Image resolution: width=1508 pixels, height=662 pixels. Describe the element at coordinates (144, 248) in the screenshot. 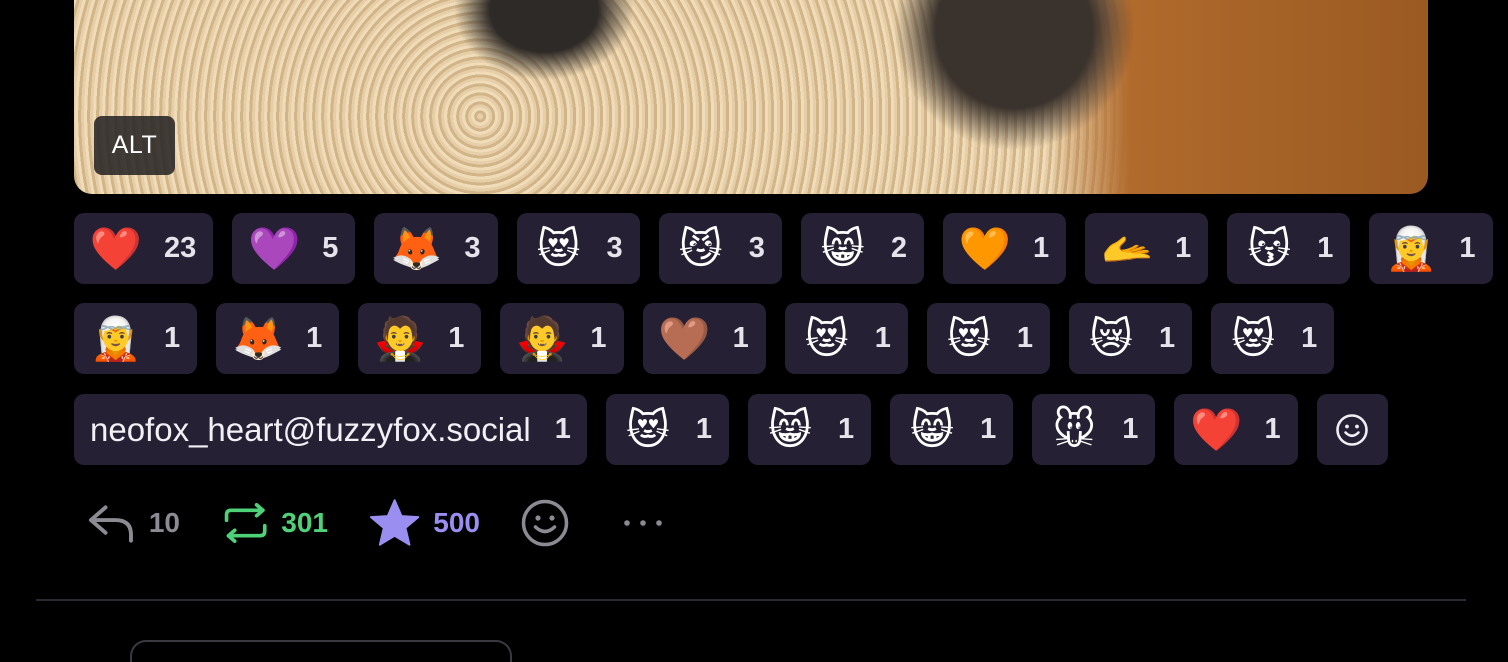

I see `reaction-red-heart: ❤️ 23` at that location.